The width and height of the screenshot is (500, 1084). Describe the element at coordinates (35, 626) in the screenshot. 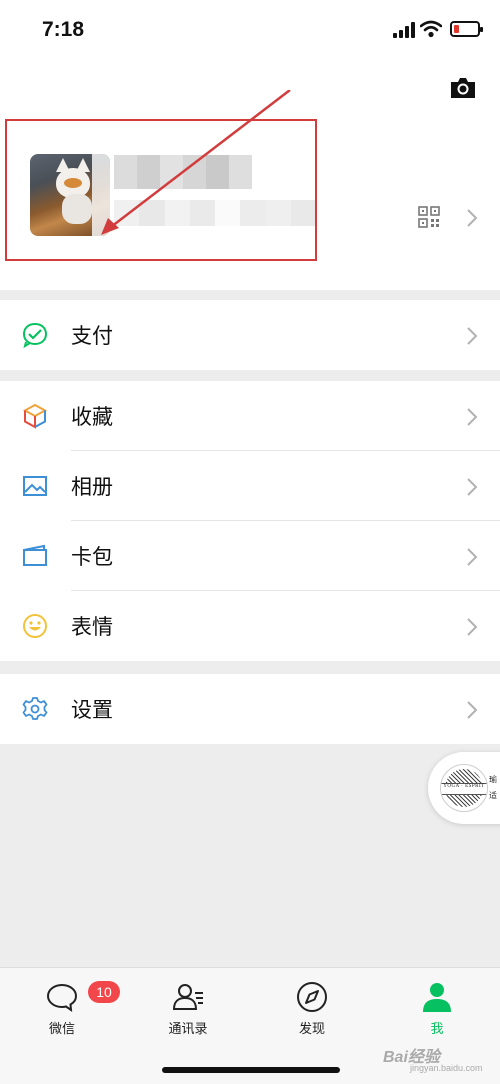

I see `sticker-smile-icon` at that location.